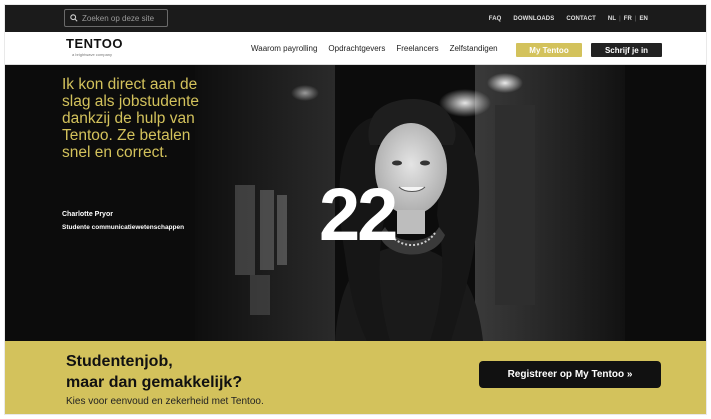 The height and width of the screenshot is (419, 711). I want to click on cta-headline-line2: maar dan gemakkelijk?, so click(154, 382).